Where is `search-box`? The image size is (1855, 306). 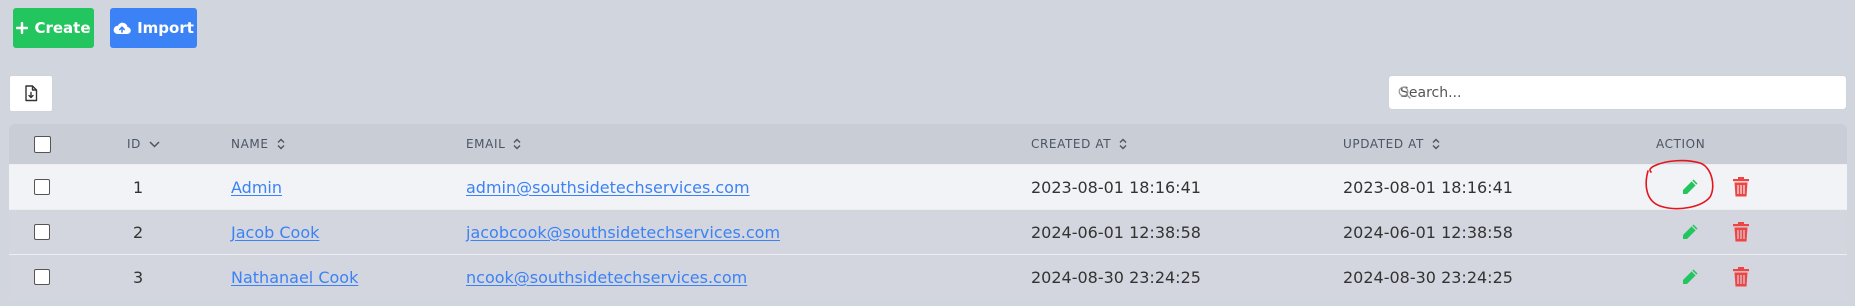 search-box is located at coordinates (1617, 92).